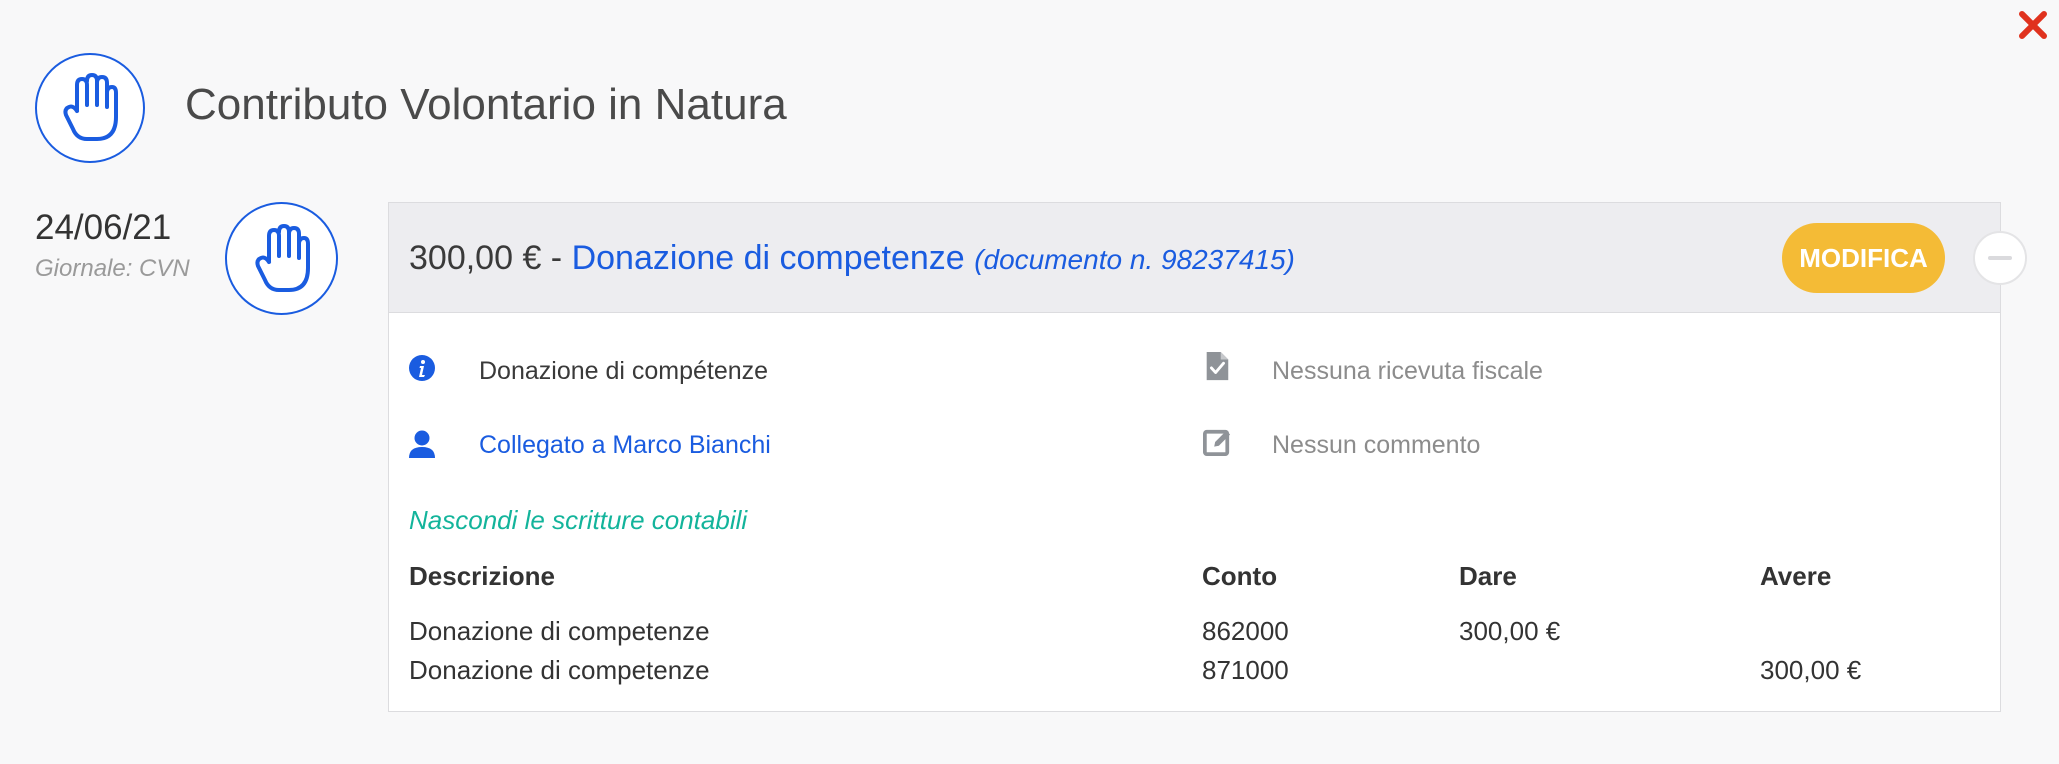 The image size is (2059, 764). I want to click on ledger-cell-credit: 300,00 €, so click(1811, 670).